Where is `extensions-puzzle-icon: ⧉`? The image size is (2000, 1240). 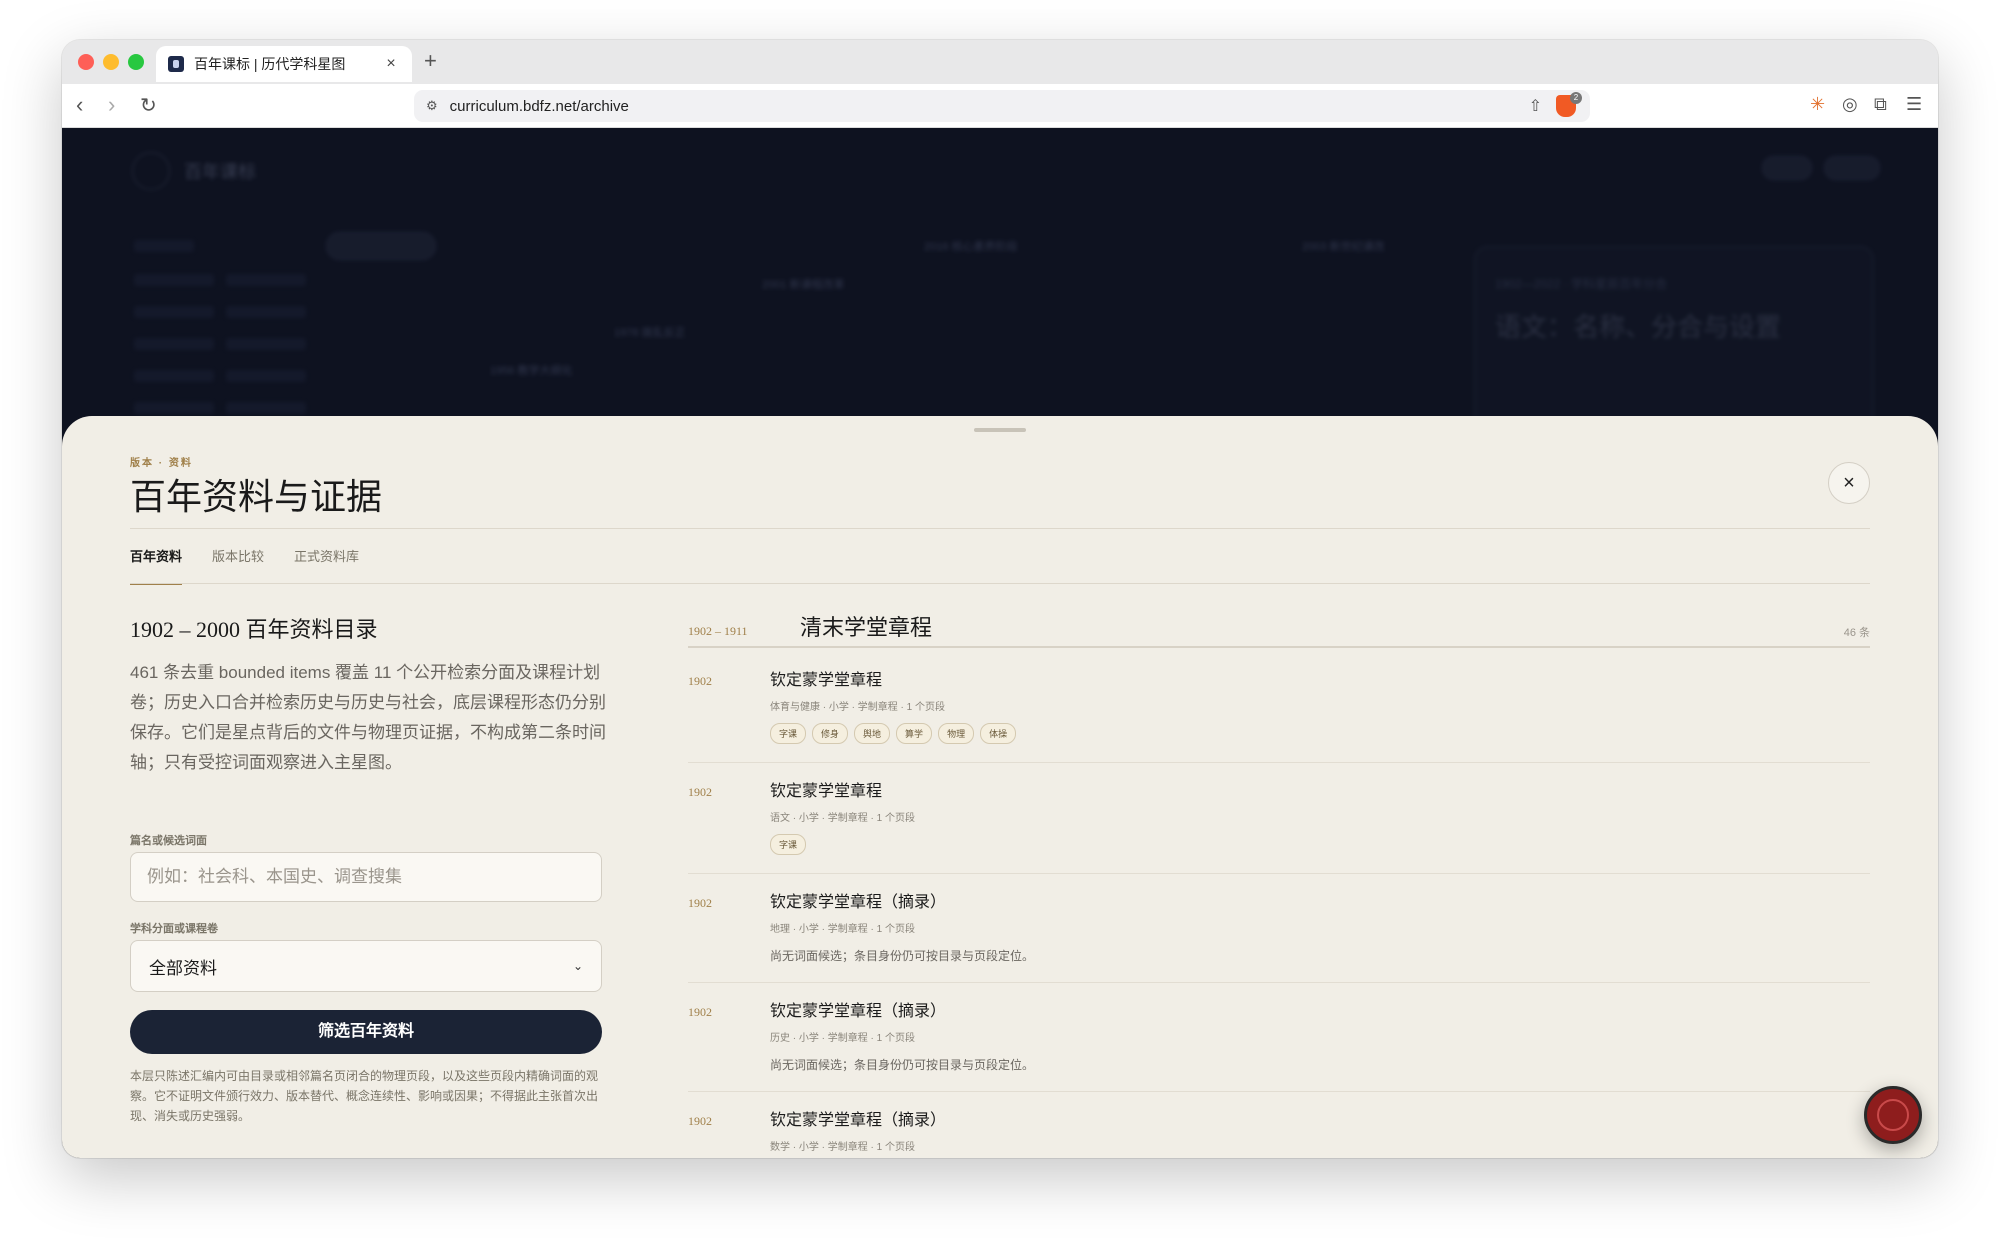
extensions-puzzle-icon: ⧉ is located at coordinates (1880, 104).